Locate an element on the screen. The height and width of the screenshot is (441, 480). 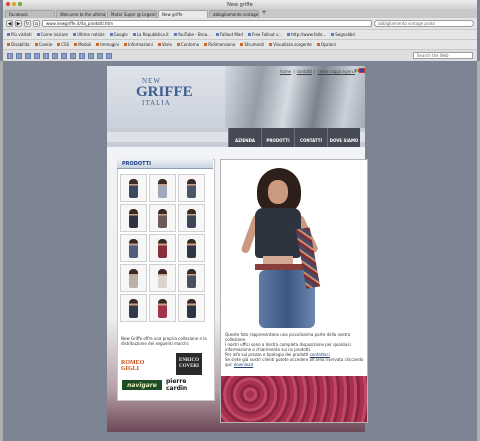
site-logo: NEW GRIFFE ITALIA is located at coordinates (164, 92).